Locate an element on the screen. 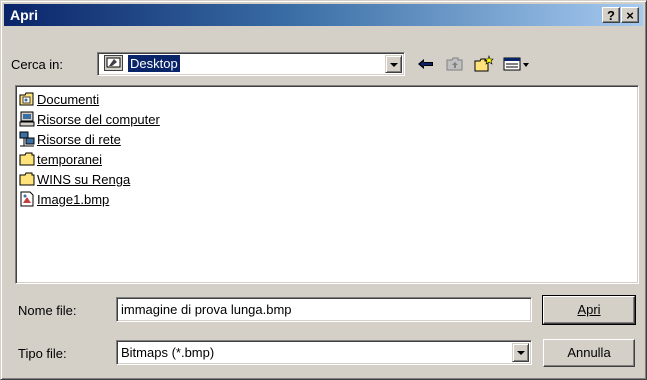  cancel-button: Annulla is located at coordinates (589, 353).